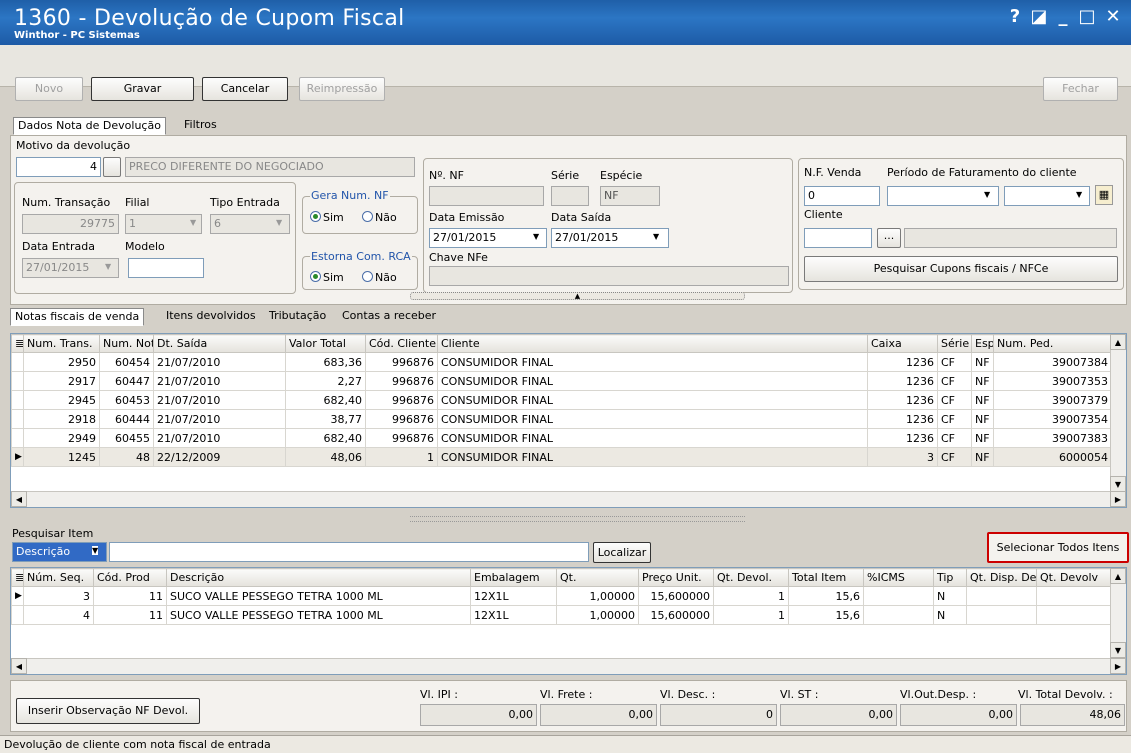  What do you see at coordinates (1087, 16) in the screenshot?
I see `maximize-button: □` at bounding box center [1087, 16].